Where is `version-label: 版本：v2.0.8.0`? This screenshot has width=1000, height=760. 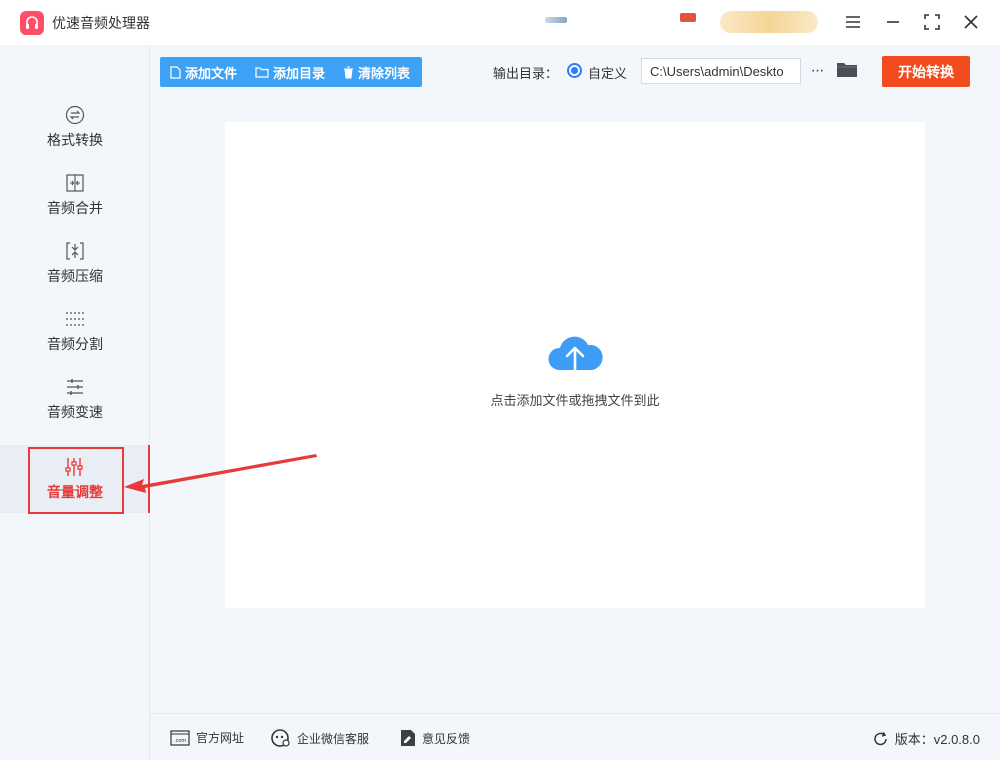
version-label: 版本：v2.0.8.0 is located at coordinates (937, 739).